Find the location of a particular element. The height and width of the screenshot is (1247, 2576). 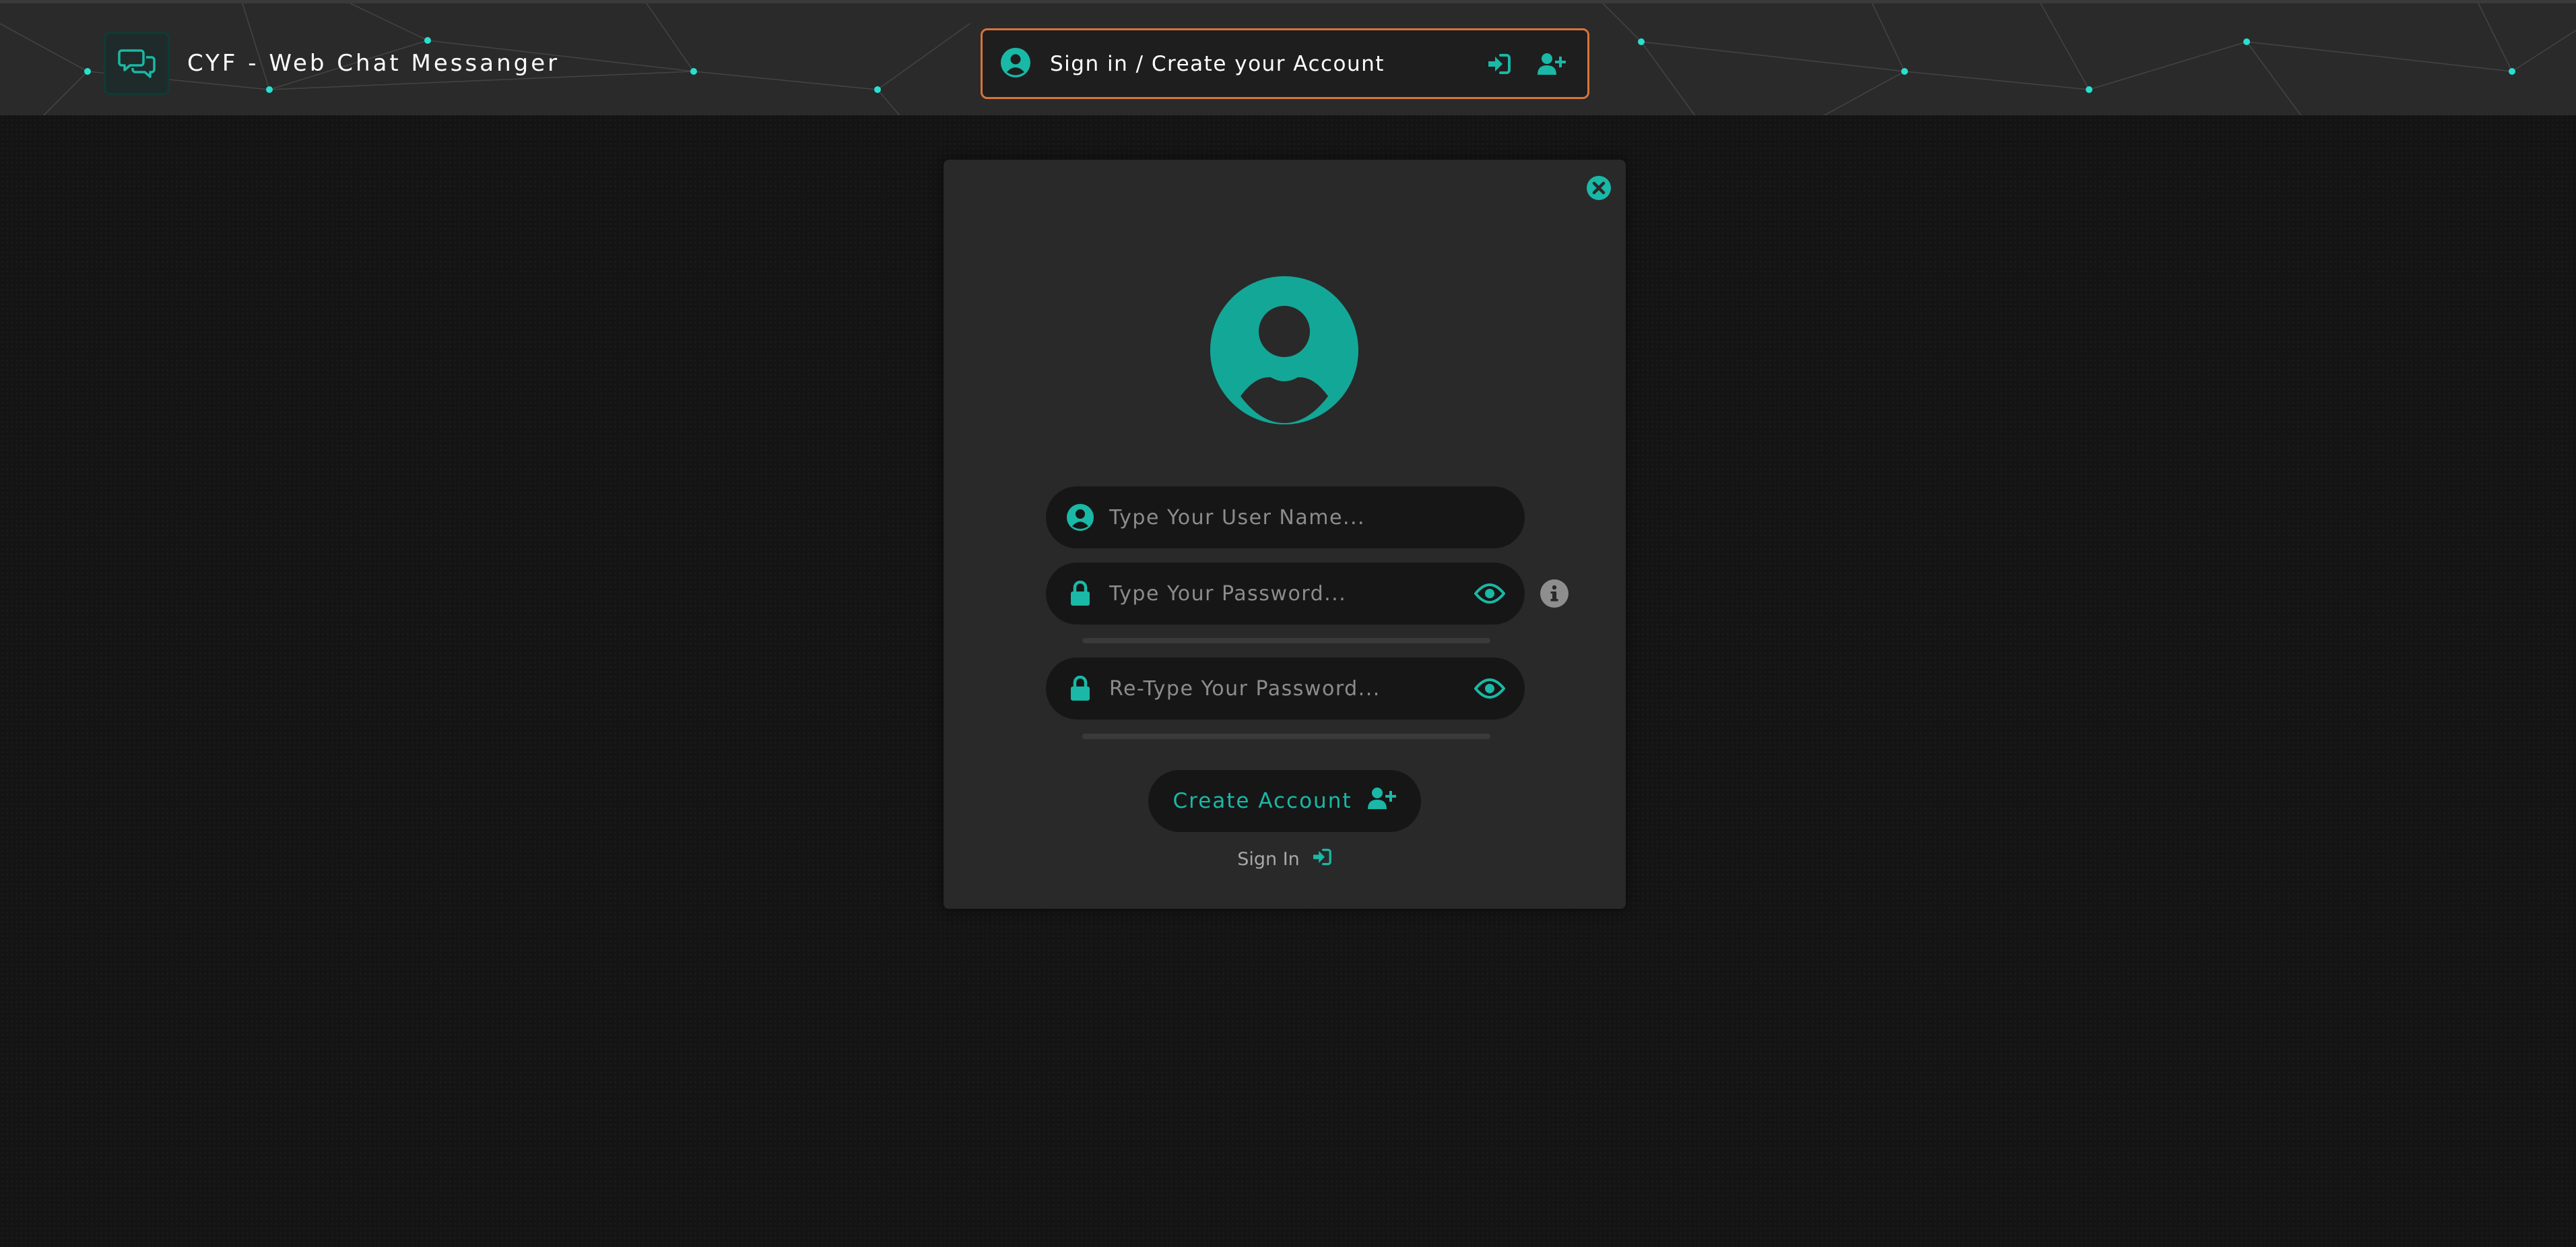

password-field-wrapper is located at coordinates (1285, 594).